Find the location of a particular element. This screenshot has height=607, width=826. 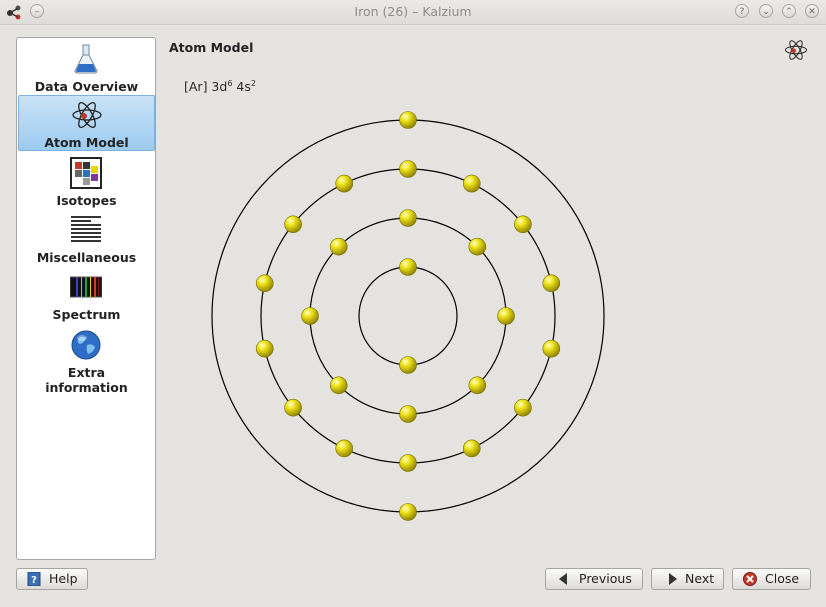

next-button: Next is located at coordinates (687, 579).